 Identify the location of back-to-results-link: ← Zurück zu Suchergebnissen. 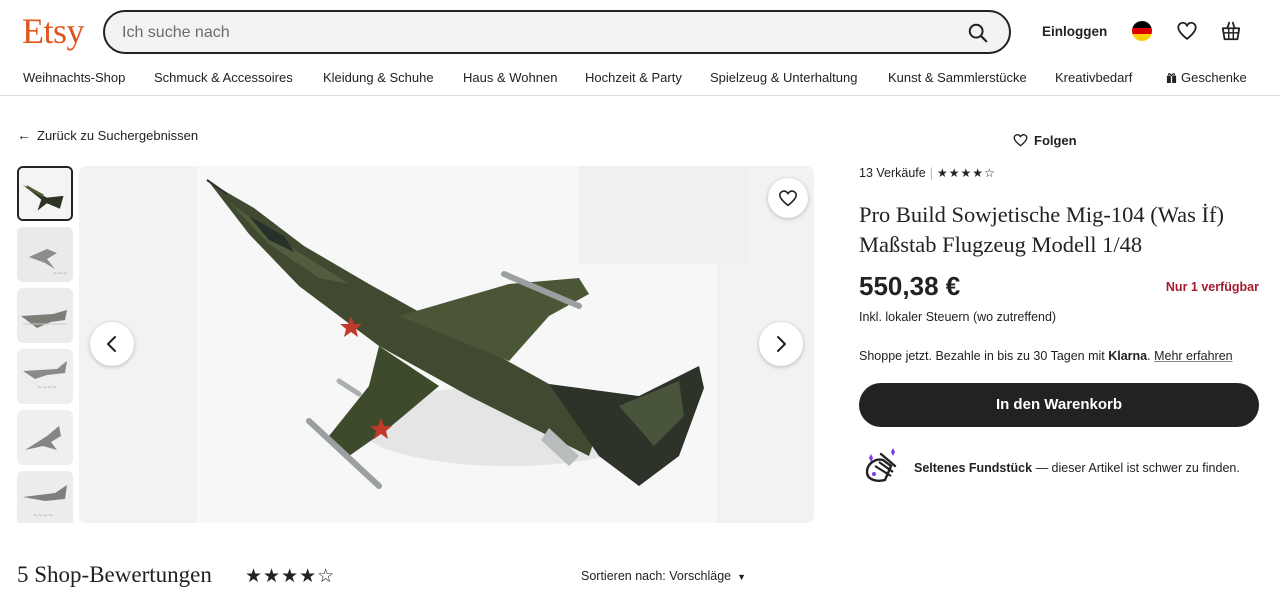
(107, 135).